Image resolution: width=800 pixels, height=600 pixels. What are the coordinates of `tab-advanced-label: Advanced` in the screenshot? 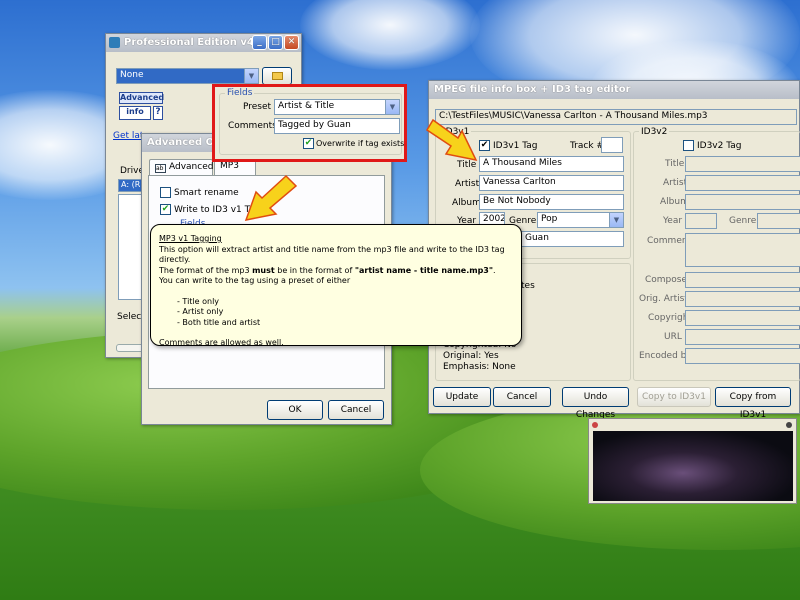 It's located at (191, 167).